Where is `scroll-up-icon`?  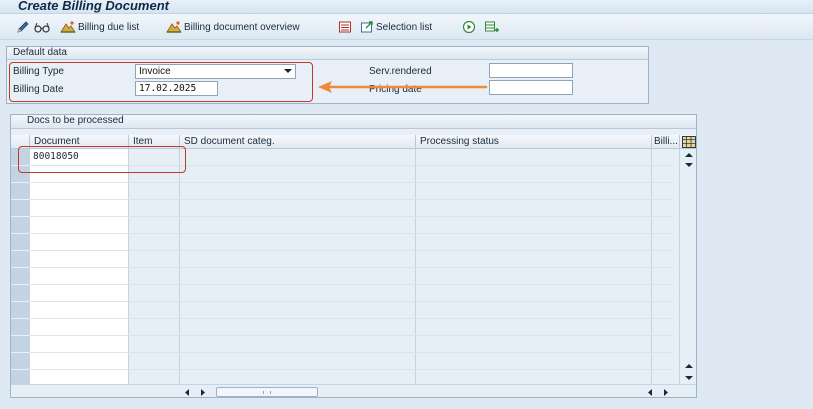 scroll-up-icon is located at coordinates (689, 160).